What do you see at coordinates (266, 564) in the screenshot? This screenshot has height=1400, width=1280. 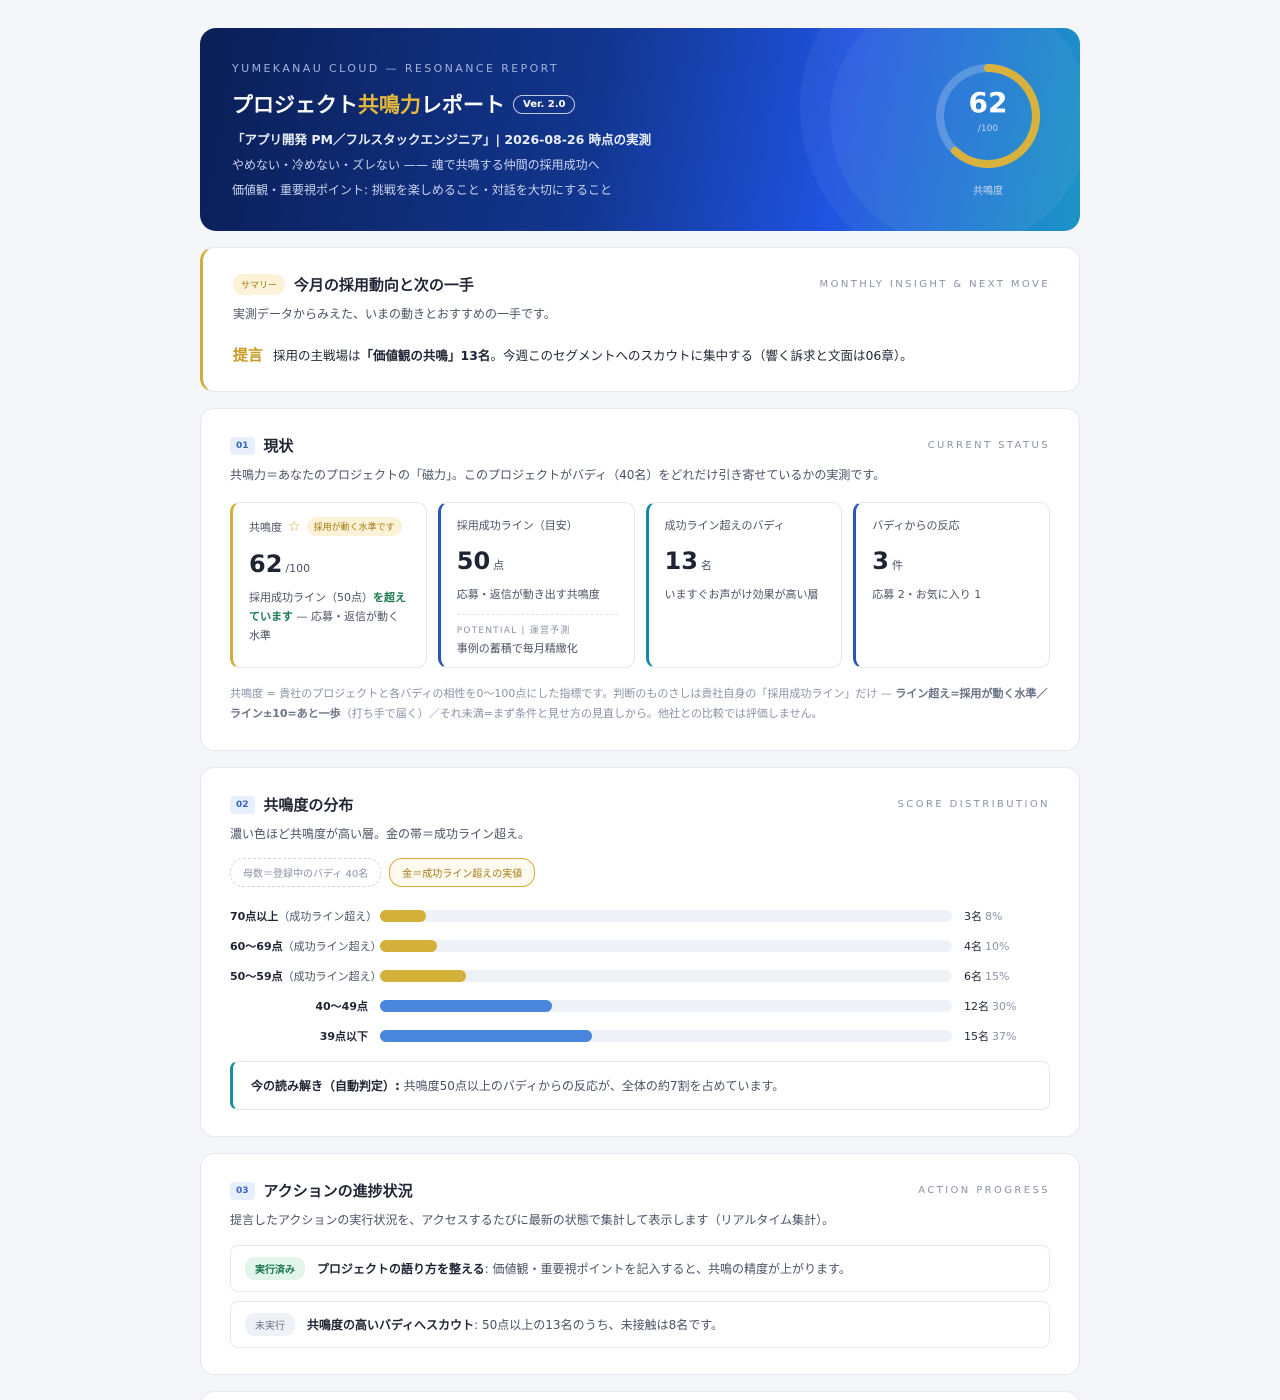 I see `tile-value: 62` at bounding box center [266, 564].